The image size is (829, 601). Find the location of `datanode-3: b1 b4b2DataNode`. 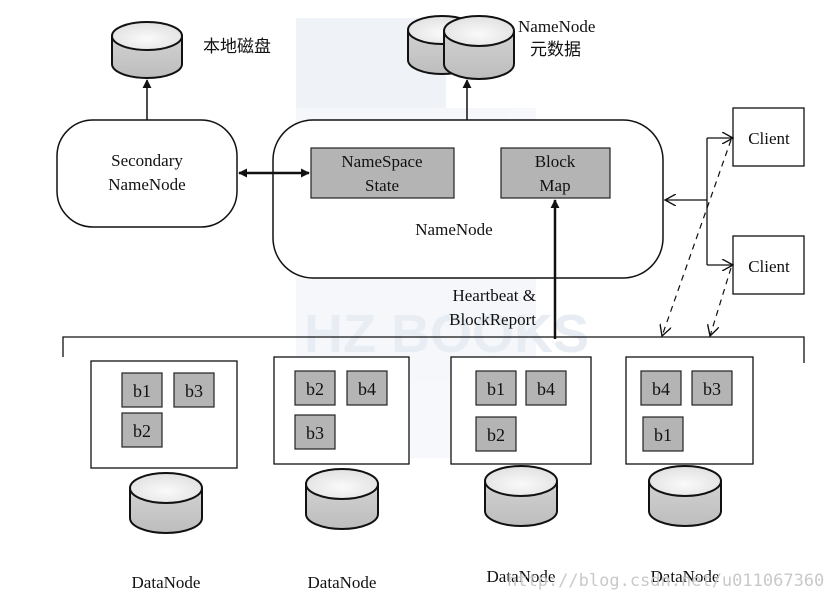

datanode-3: b1 b4b2DataNode is located at coordinates (521, 471).